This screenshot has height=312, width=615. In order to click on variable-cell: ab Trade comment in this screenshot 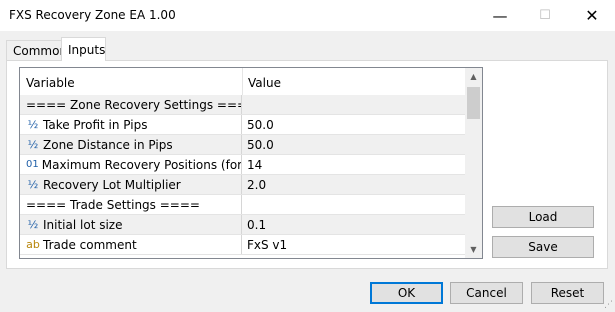, I will do `click(131, 244)`.